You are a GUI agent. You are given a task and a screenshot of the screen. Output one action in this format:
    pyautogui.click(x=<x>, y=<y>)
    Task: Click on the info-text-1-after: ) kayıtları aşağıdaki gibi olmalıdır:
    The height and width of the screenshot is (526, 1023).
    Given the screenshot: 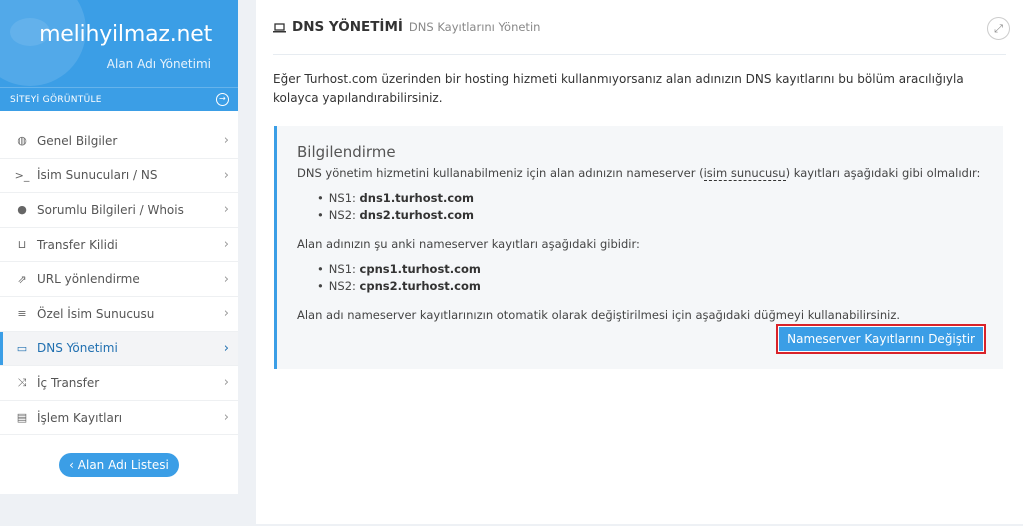 What is the action you would take?
    pyautogui.click(x=883, y=173)
    